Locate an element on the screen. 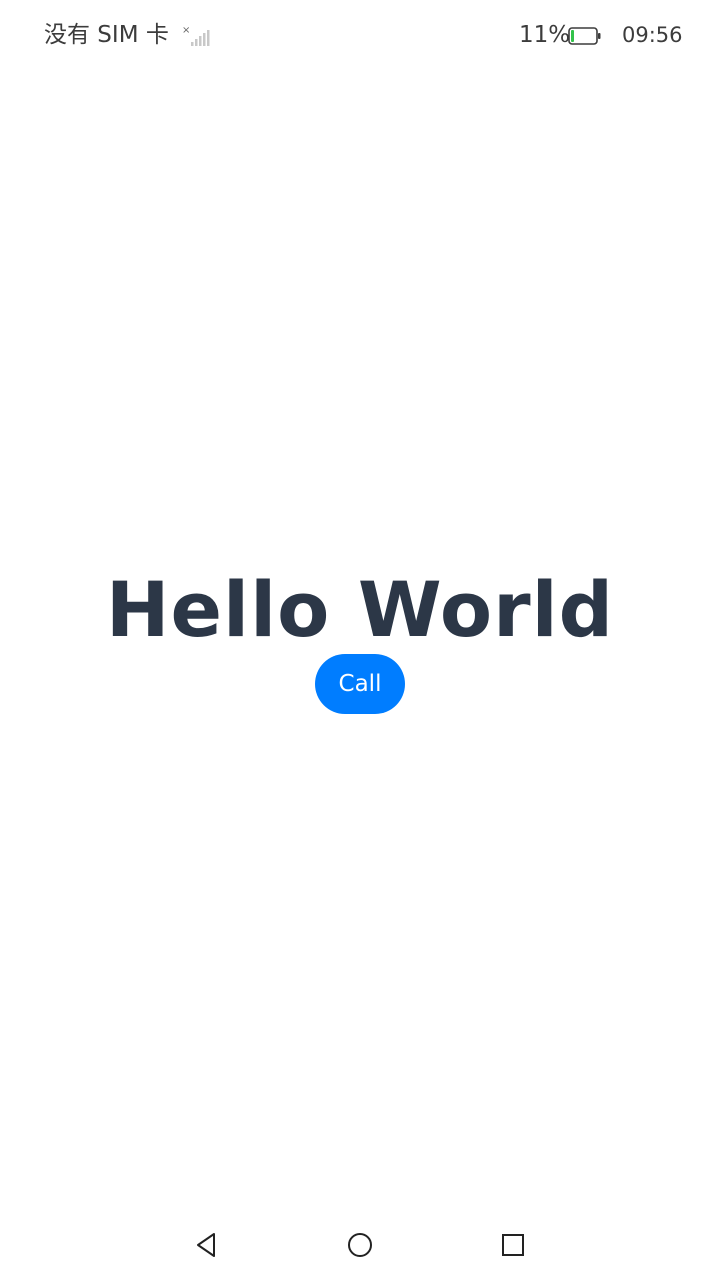 The image size is (720, 1280). carrier-label: 没有 SIM 卡 is located at coordinates (106, 35).